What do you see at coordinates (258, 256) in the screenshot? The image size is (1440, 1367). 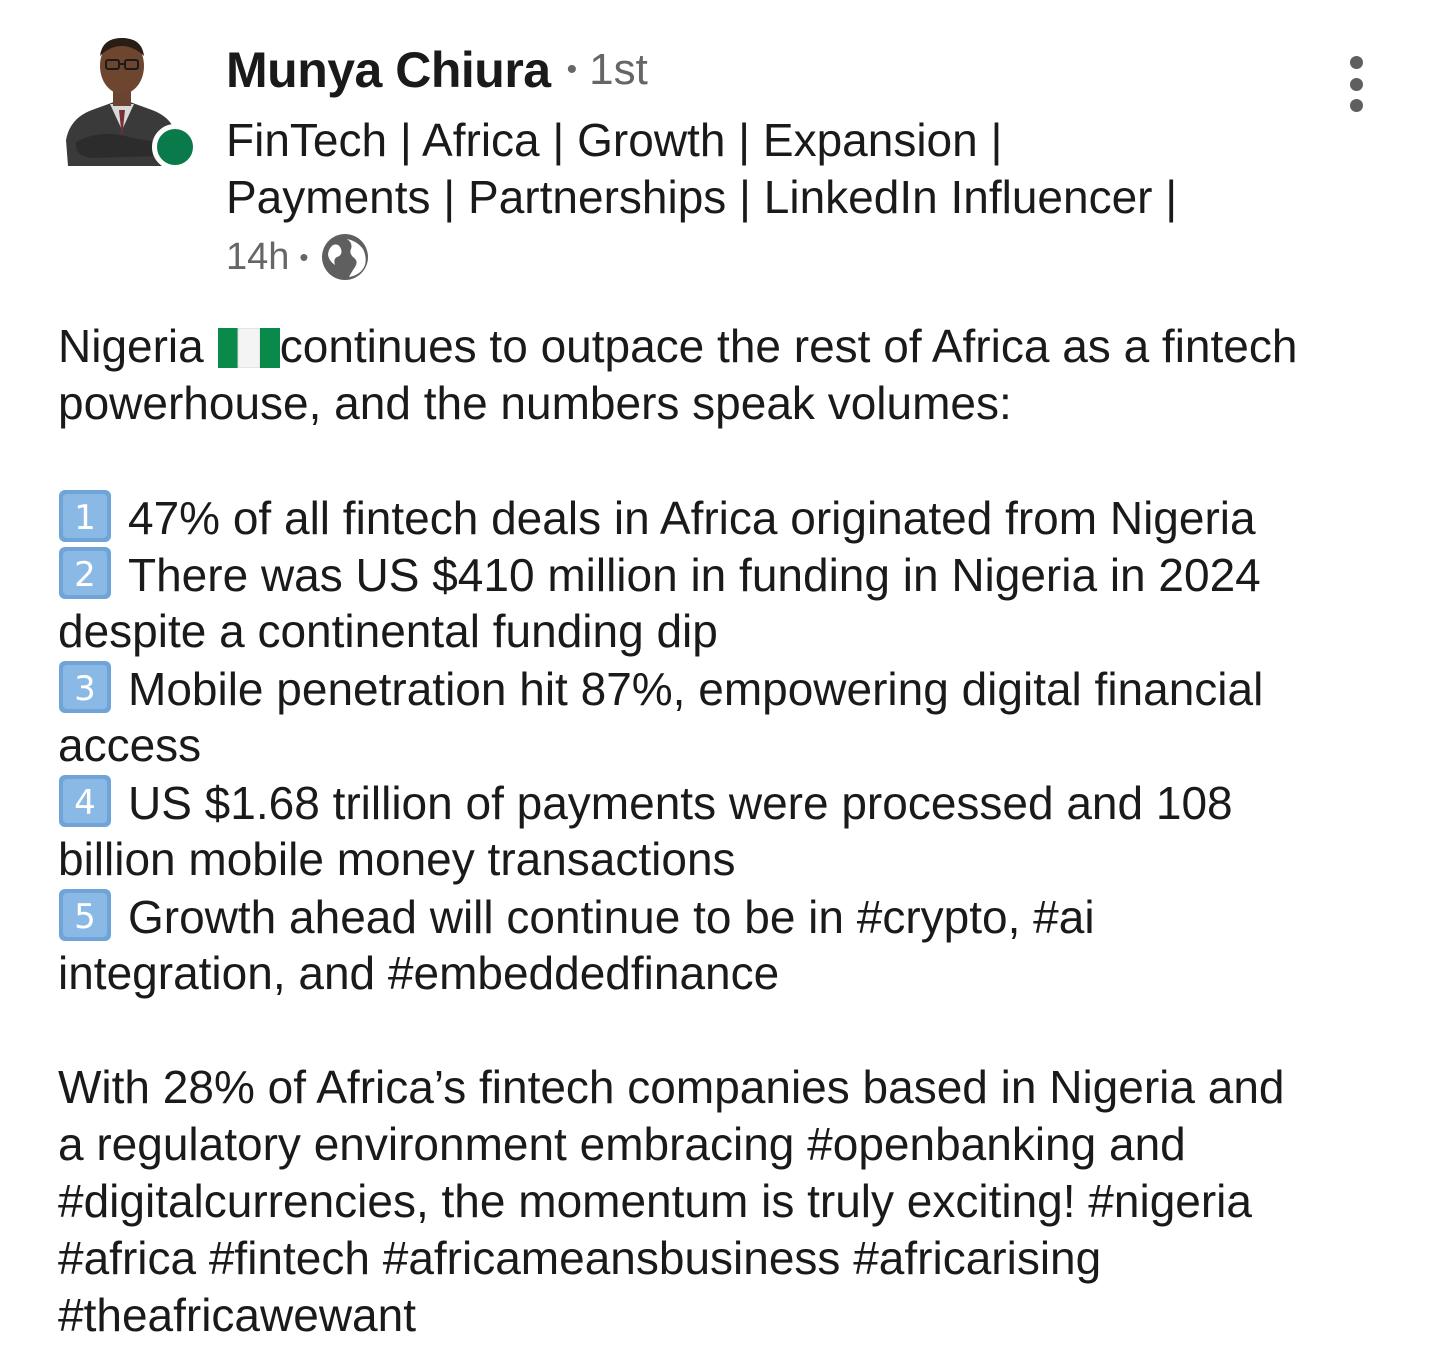 I see `post-timestamp: 14h` at bounding box center [258, 256].